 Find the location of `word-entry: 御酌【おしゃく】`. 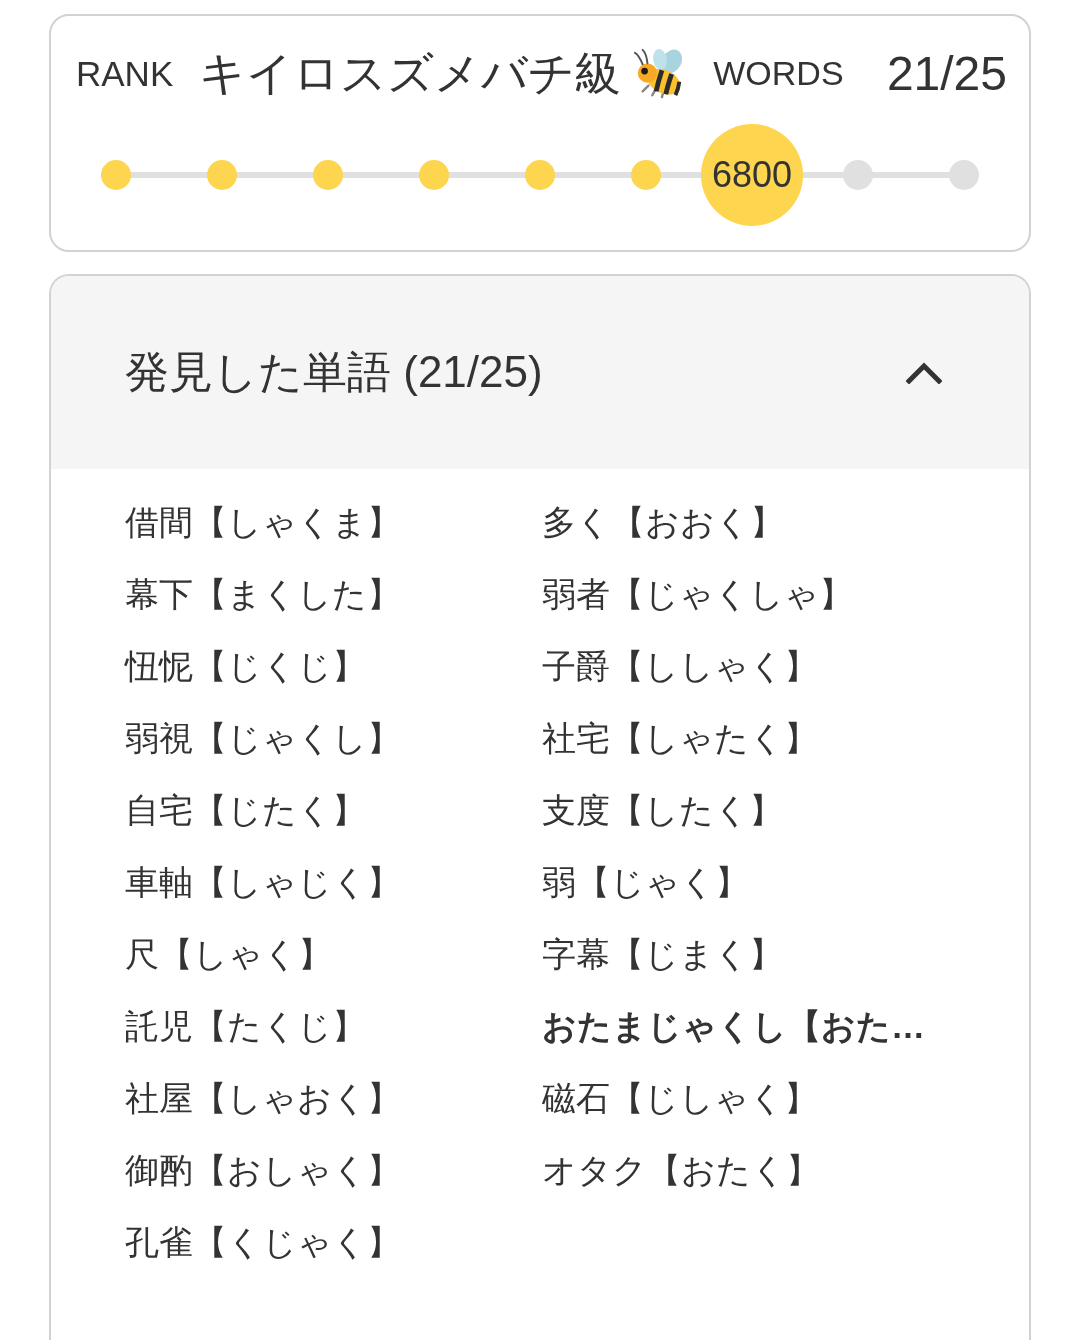

word-entry: 御酌【おしゃく】 is located at coordinates (263, 1170).